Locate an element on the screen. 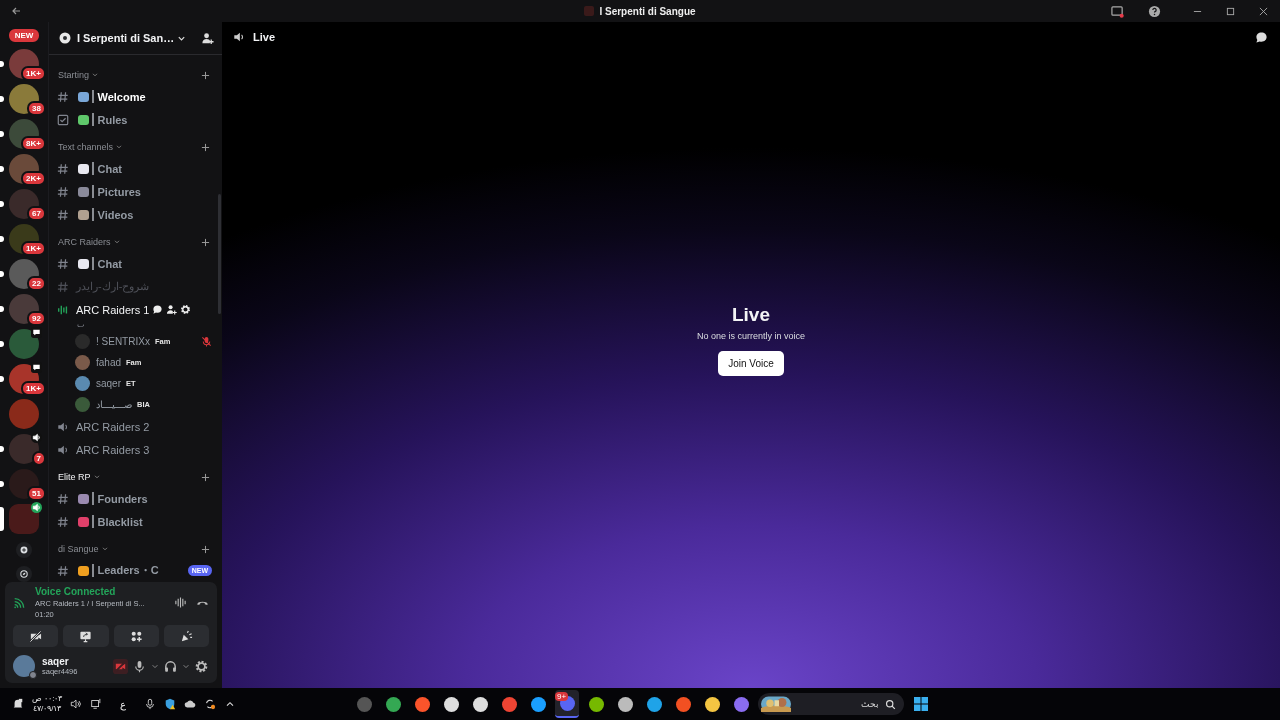 Image resolution: width=1280 pixels, height=720 pixels. search-bar: بحث is located at coordinates (831, 704).